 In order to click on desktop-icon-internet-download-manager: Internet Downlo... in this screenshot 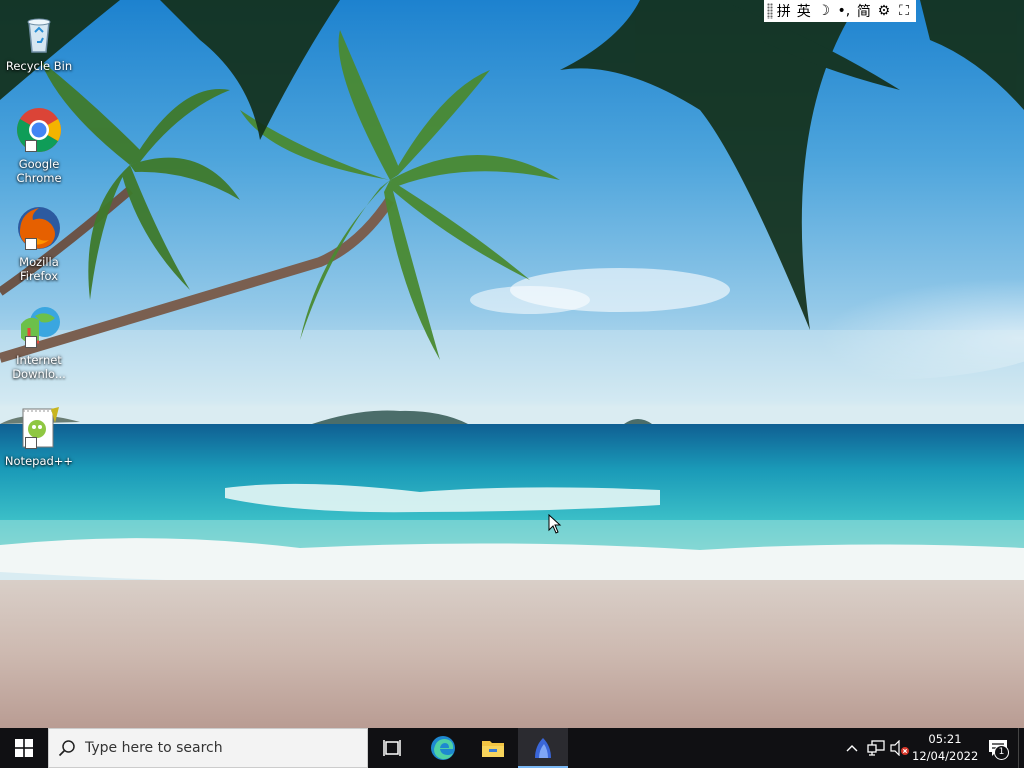, I will do `click(39, 341)`.